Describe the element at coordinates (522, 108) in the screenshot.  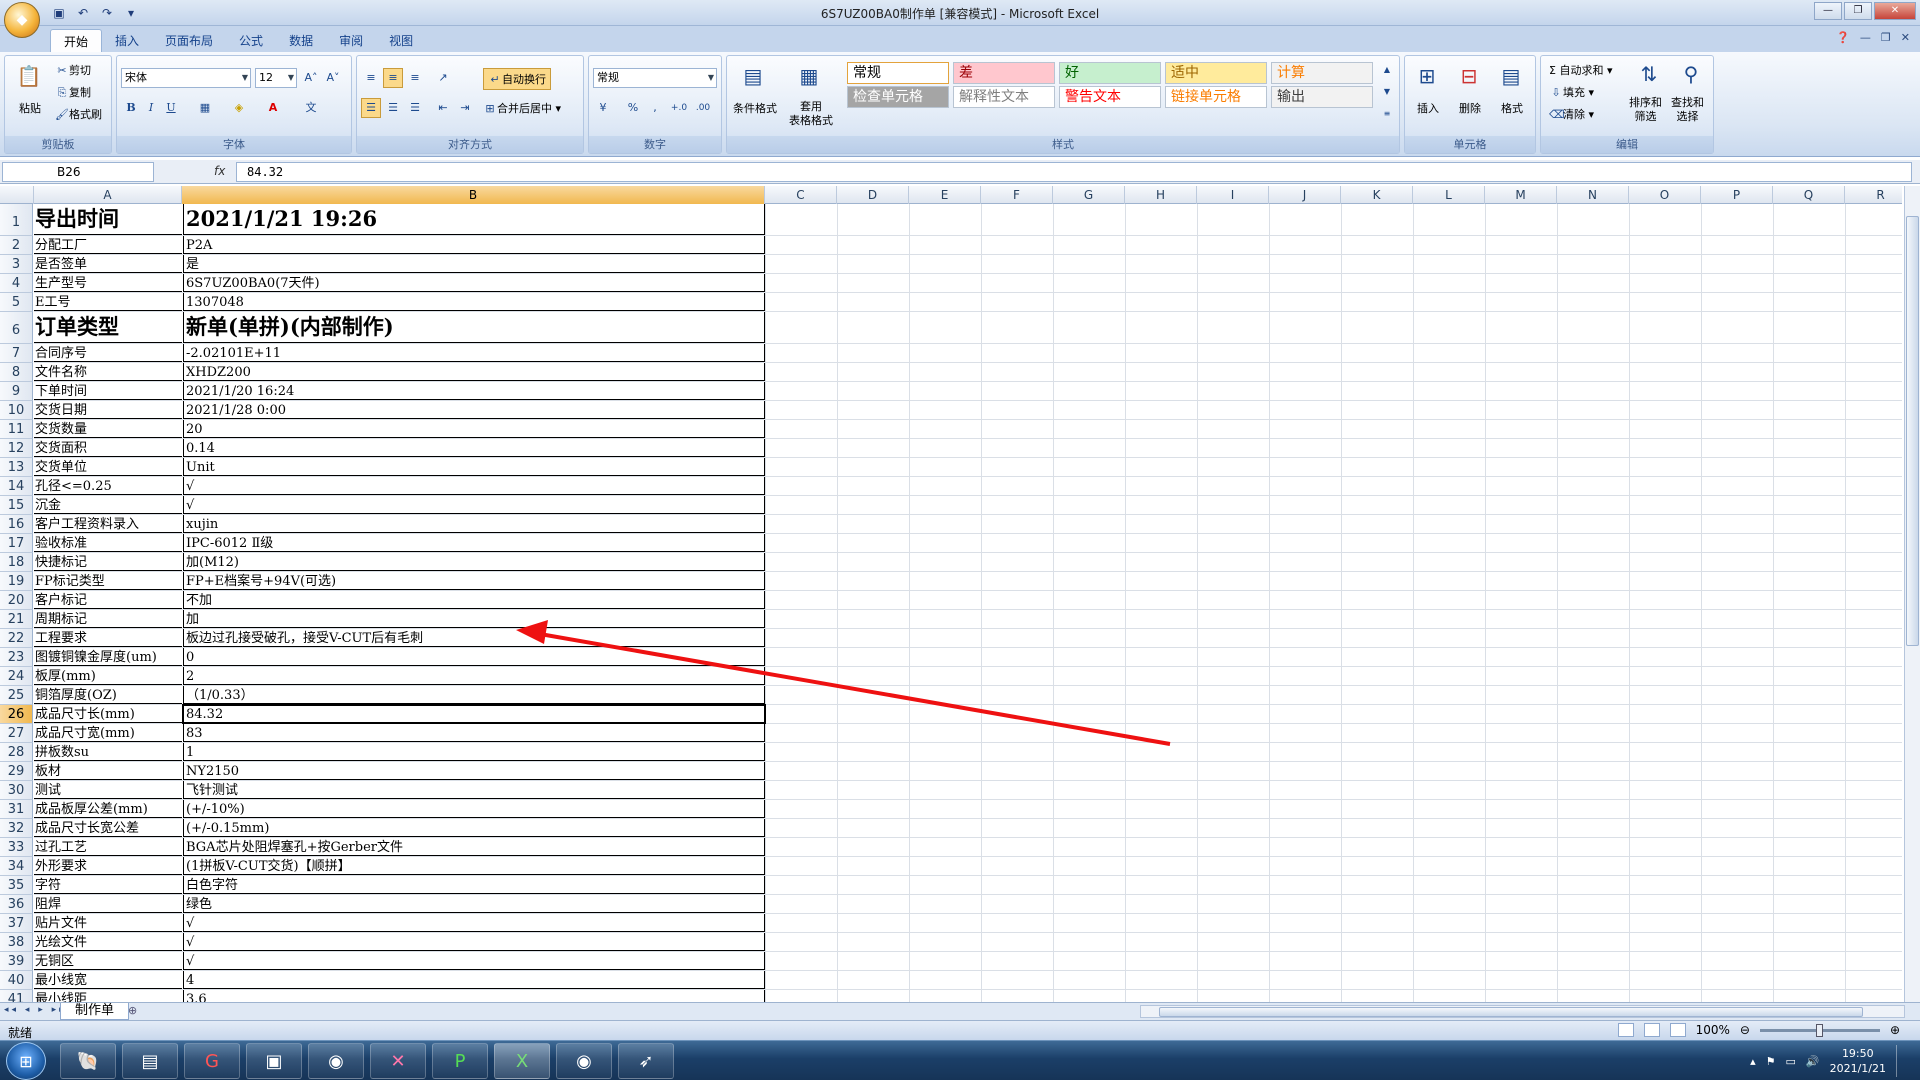
I see `merge-center-button: ⊞ 合并后居中 ▾` at that location.